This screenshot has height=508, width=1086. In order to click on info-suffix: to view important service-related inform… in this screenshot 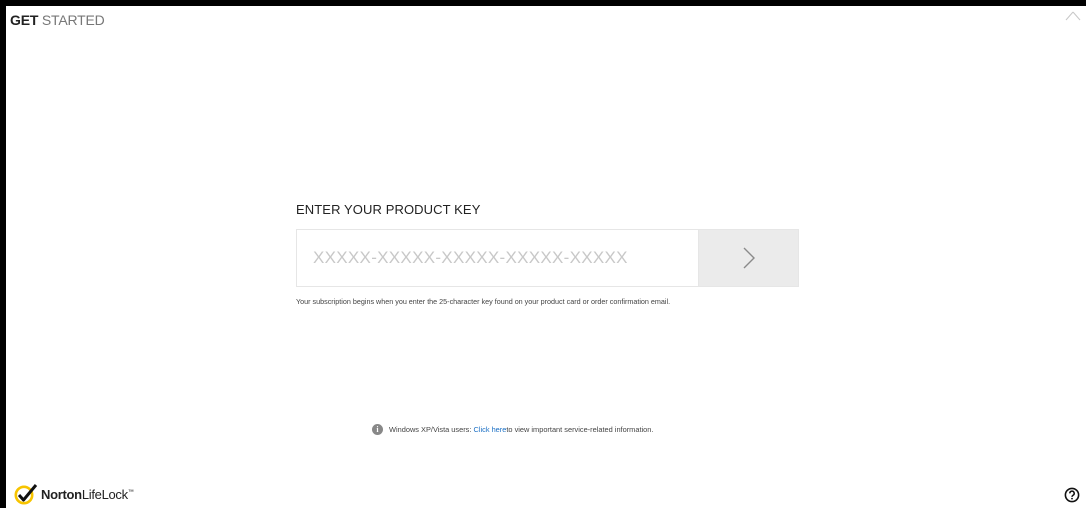, I will do `click(580, 429)`.